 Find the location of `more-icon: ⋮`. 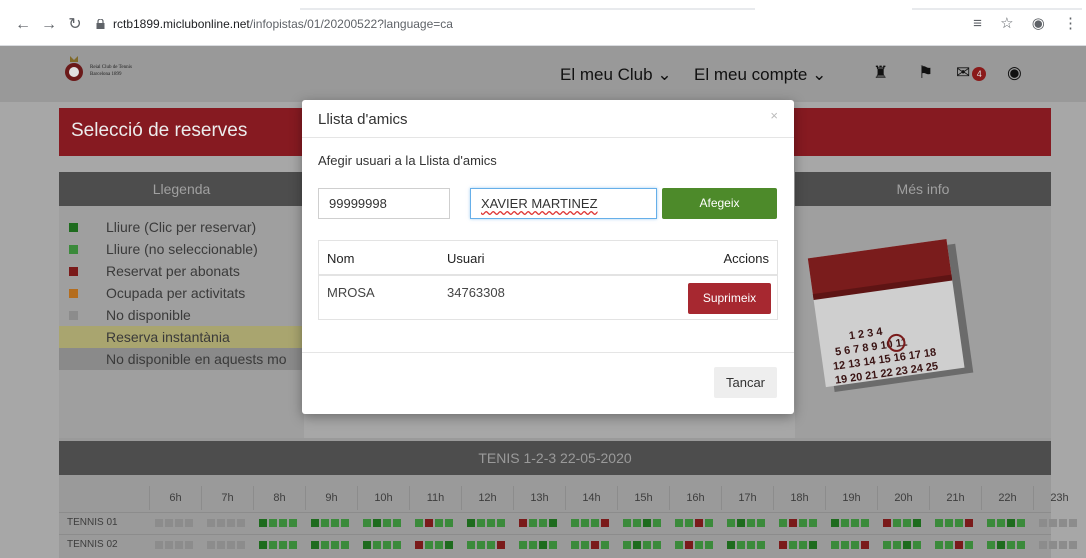

more-icon: ⋮ is located at coordinates (1070, 23).